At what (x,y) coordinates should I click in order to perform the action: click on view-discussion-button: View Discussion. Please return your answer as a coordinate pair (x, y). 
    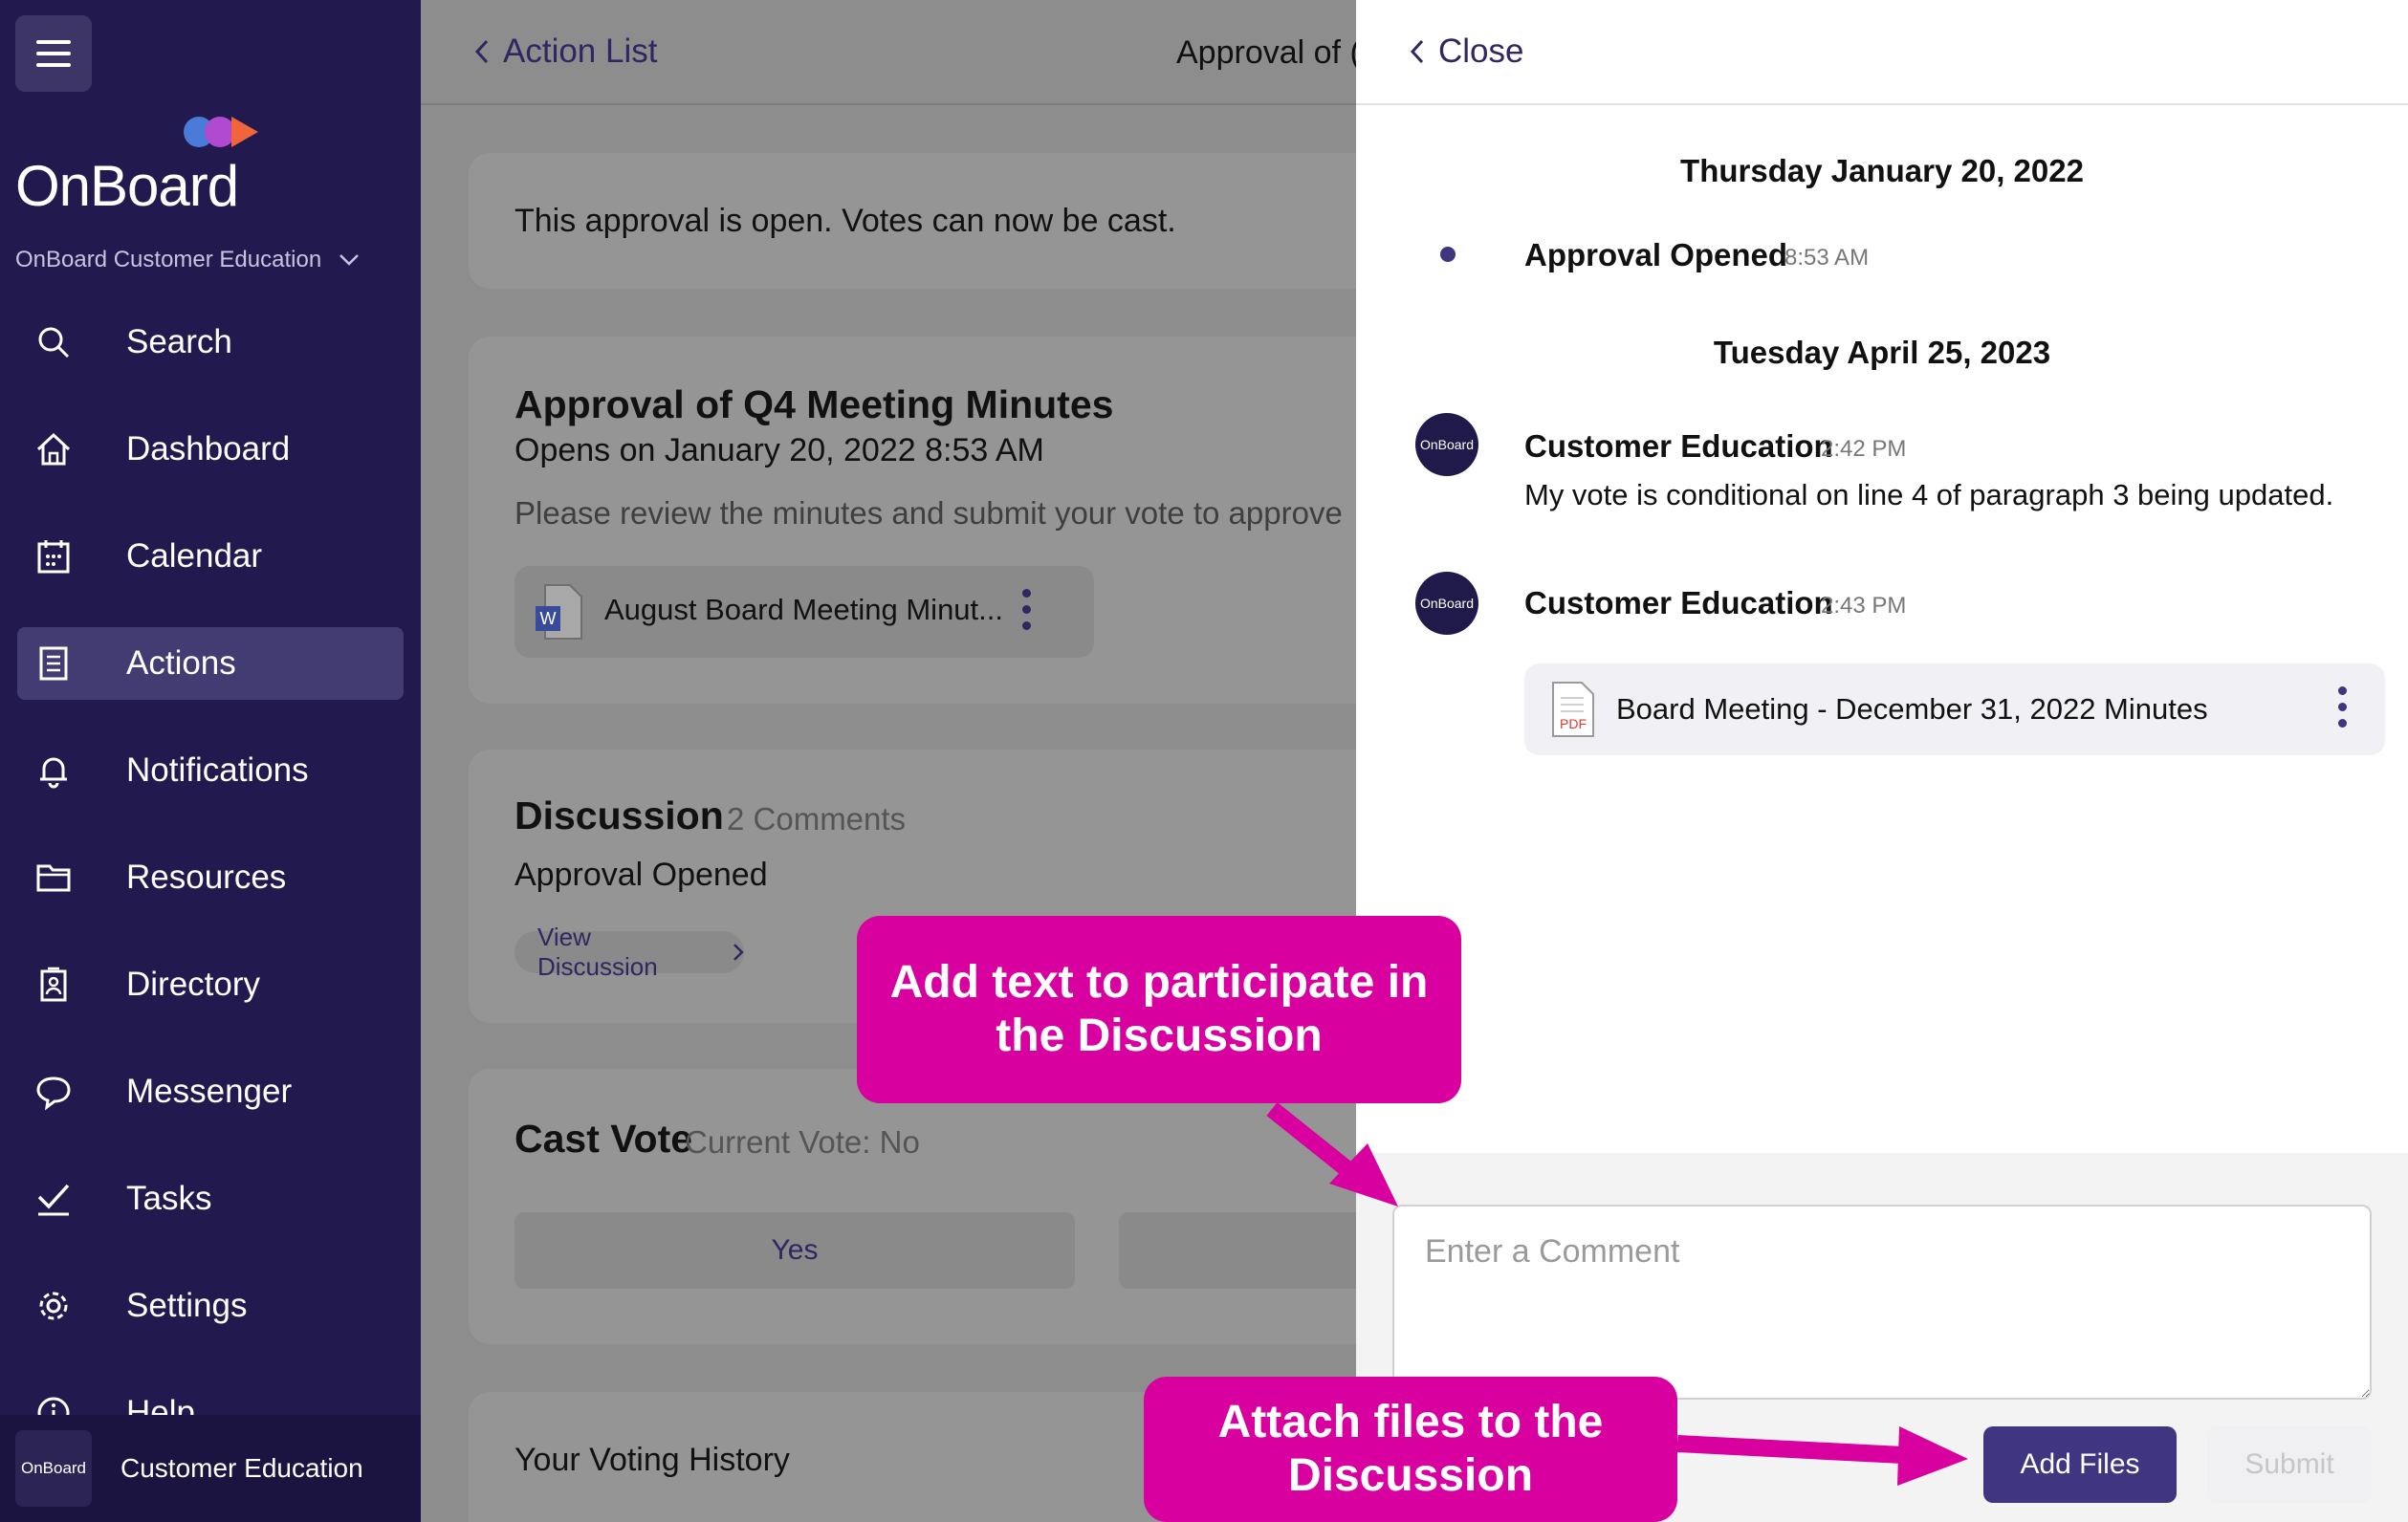
    Looking at the image, I should click on (629, 952).